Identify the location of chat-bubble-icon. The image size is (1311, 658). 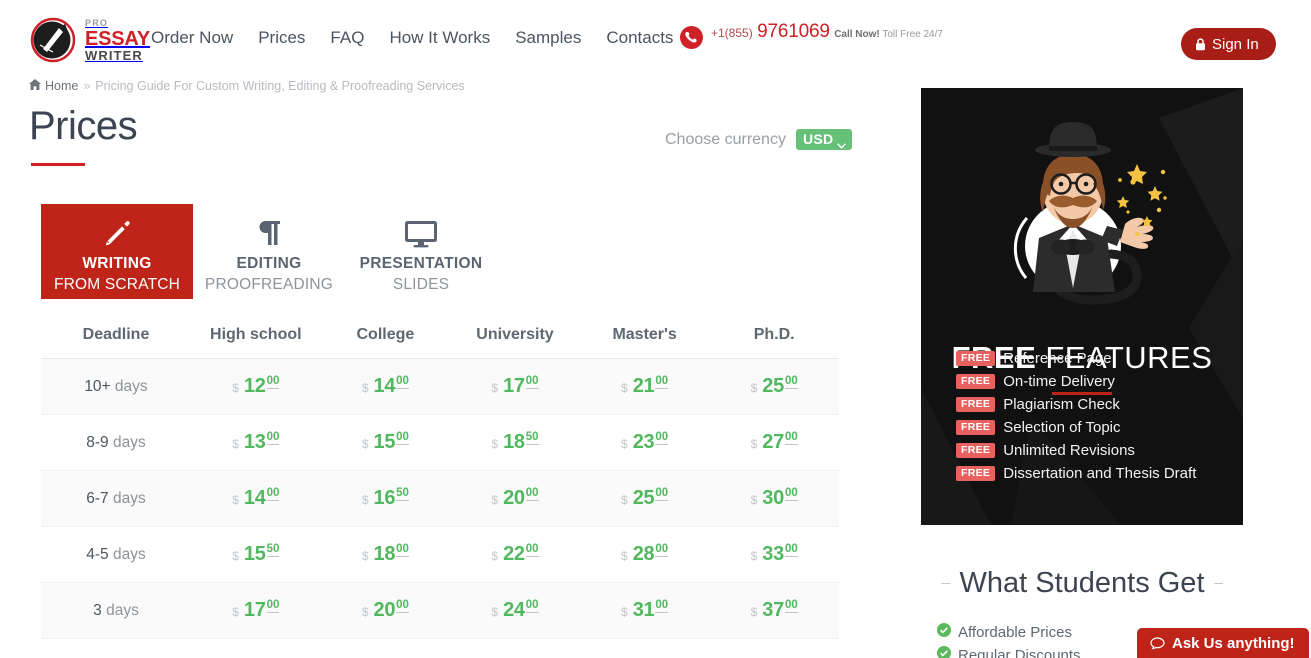
(1157, 643).